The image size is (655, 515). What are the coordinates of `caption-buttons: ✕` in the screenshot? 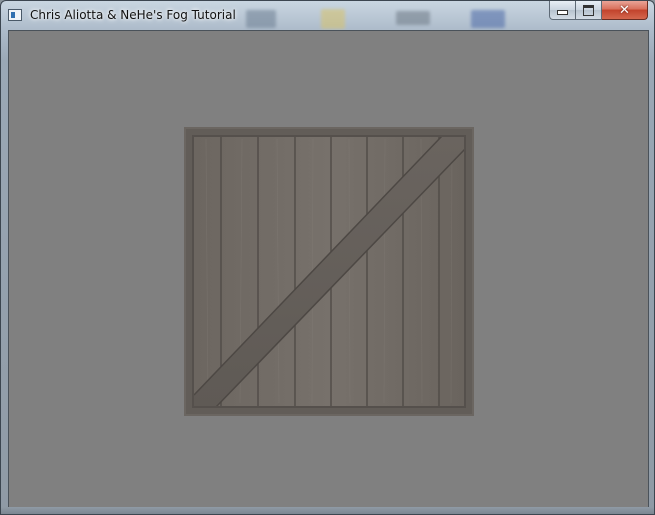 It's located at (598, 11).